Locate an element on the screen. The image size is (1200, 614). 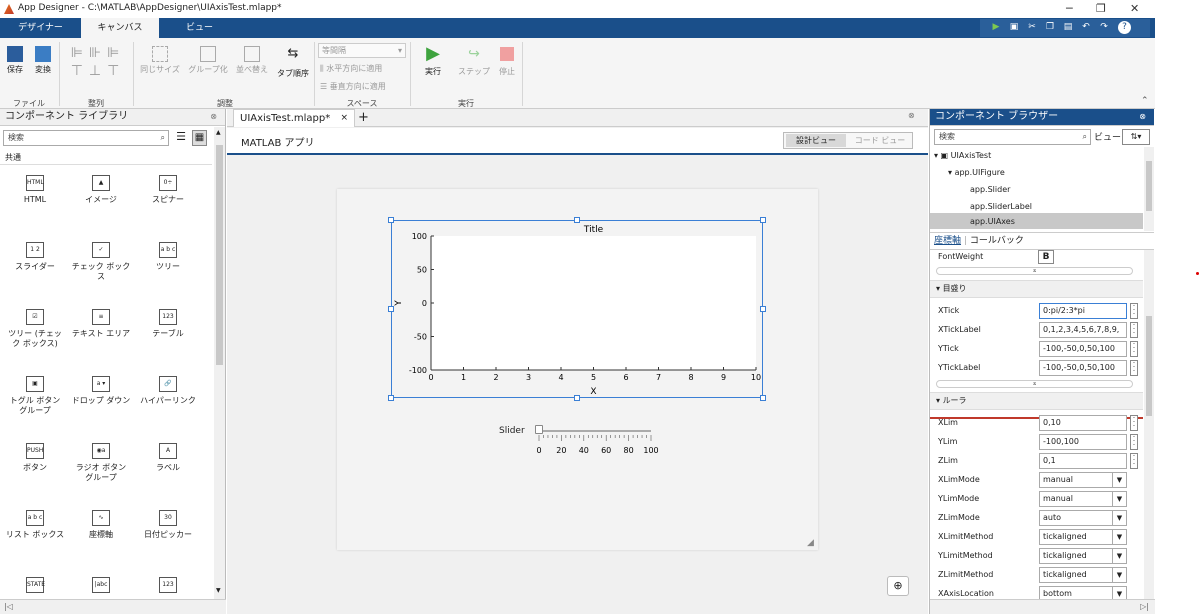
scroll-down-icon: ▼ is located at coordinates (218, 590).